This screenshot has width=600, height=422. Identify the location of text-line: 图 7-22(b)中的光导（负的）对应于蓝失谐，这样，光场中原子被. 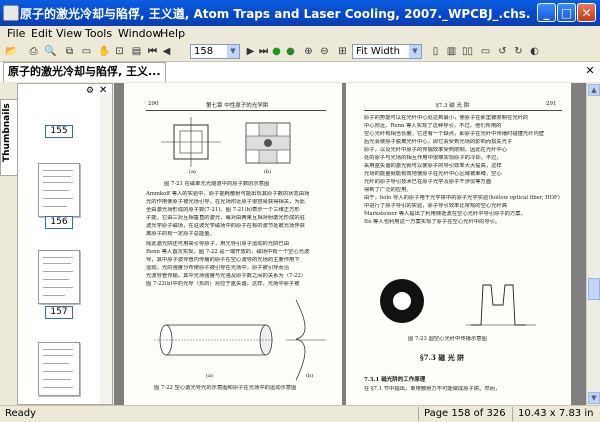
(223, 284).